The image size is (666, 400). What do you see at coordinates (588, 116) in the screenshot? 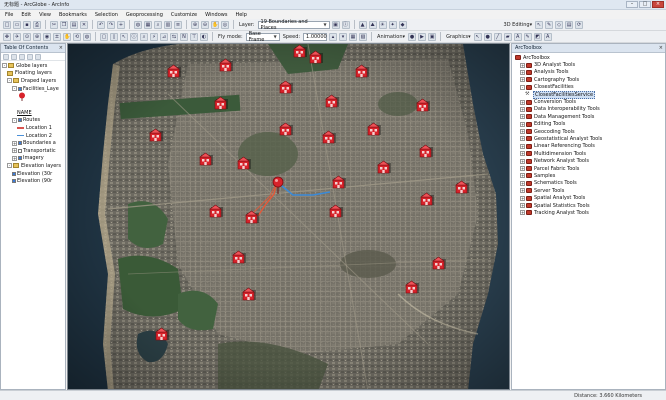
I see `toolbox-item: + Data Management Tools` at bounding box center [588, 116].